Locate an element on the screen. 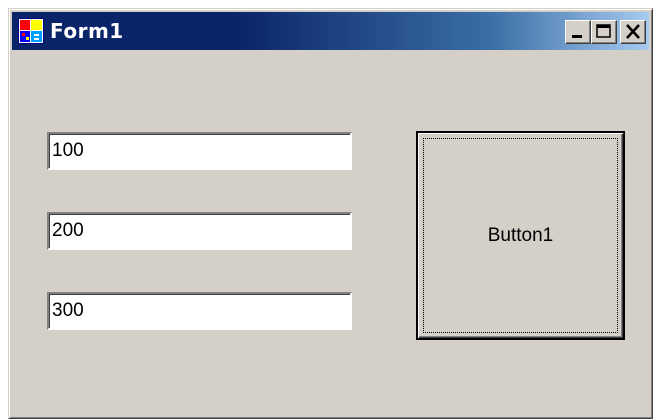 The image size is (653, 419). maximize-icon is located at coordinates (603, 31).